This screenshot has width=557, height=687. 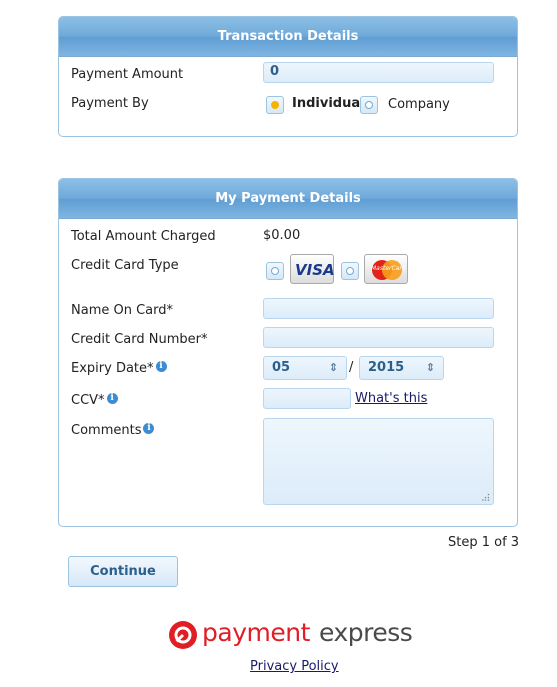 What do you see at coordinates (378, 337) in the screenshot?
I see `card-number-input` at bounding box center [378, 337].